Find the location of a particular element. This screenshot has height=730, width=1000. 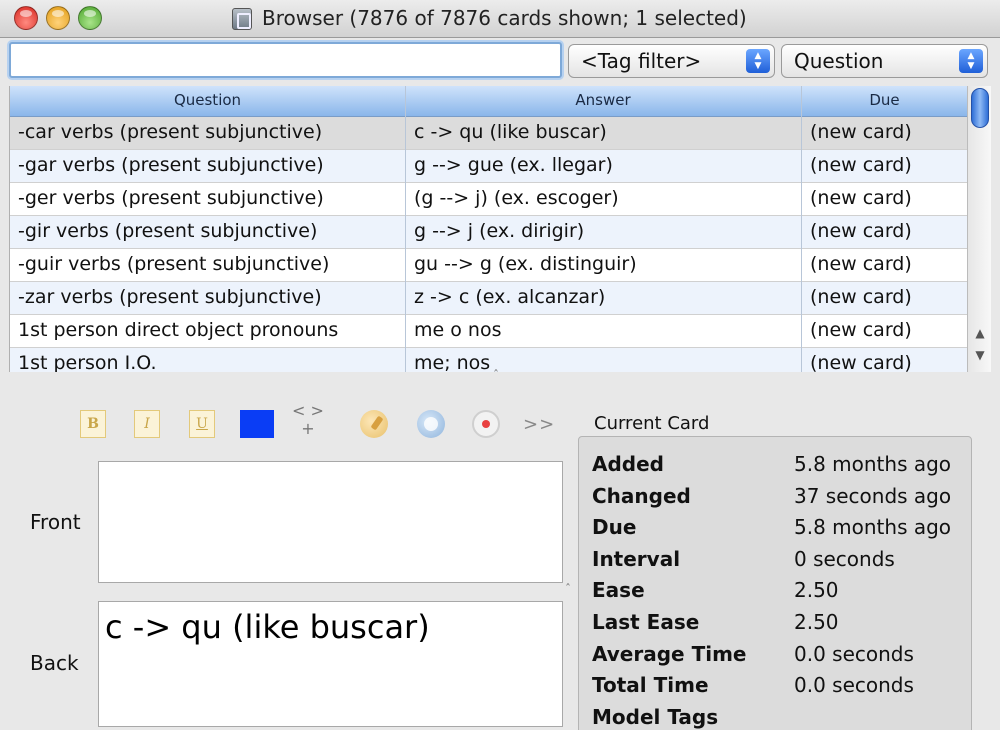

back-label: Back is located at coordinates (54, 663).